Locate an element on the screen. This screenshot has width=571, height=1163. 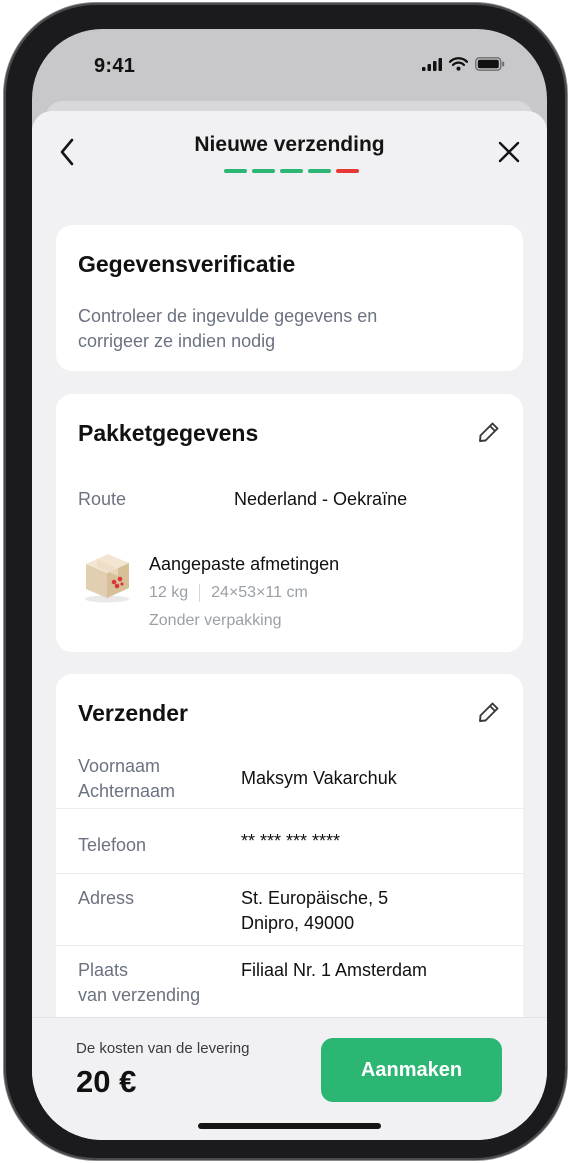
battery-icon is located at coordinates (490, 64).